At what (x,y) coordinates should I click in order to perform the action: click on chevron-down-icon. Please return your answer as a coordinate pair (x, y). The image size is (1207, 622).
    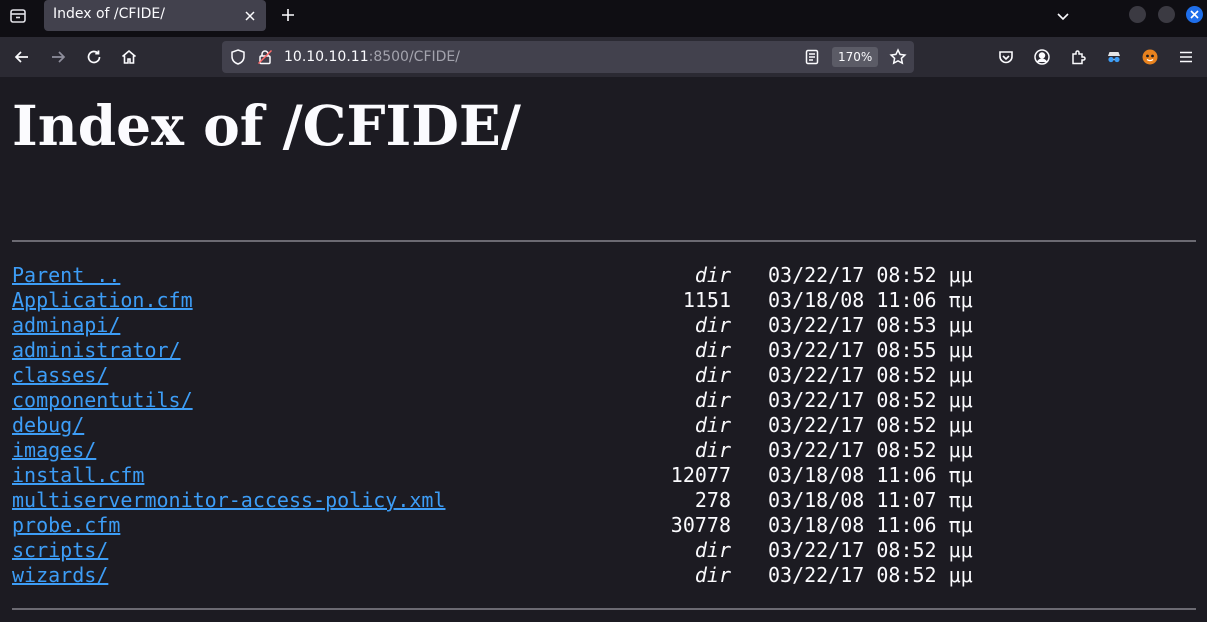
    Looking at the image, I should click on (1063, 15).